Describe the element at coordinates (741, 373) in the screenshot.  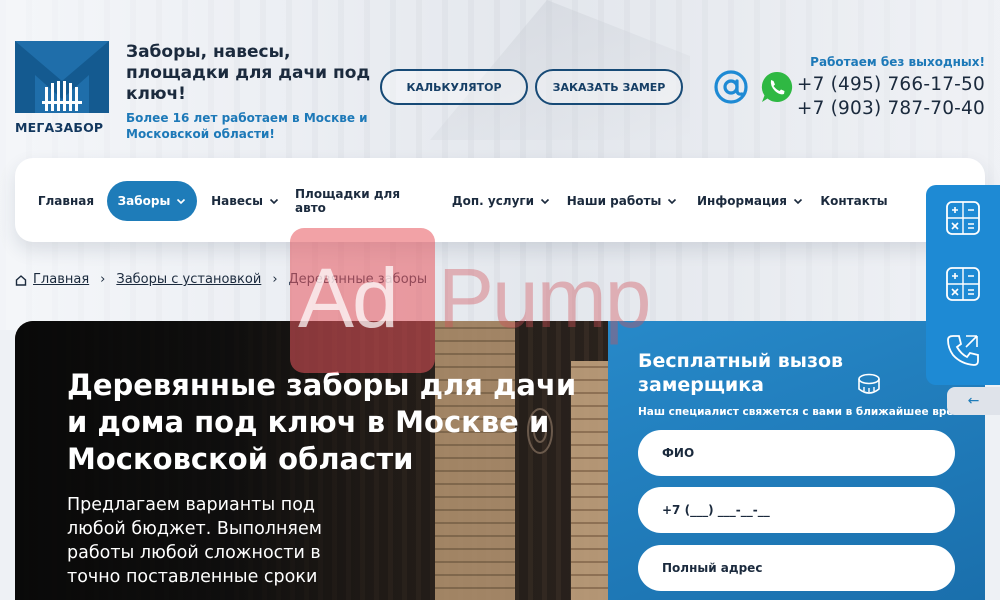
I see `form-title: Бесплатный вызов замерщика` at that location.